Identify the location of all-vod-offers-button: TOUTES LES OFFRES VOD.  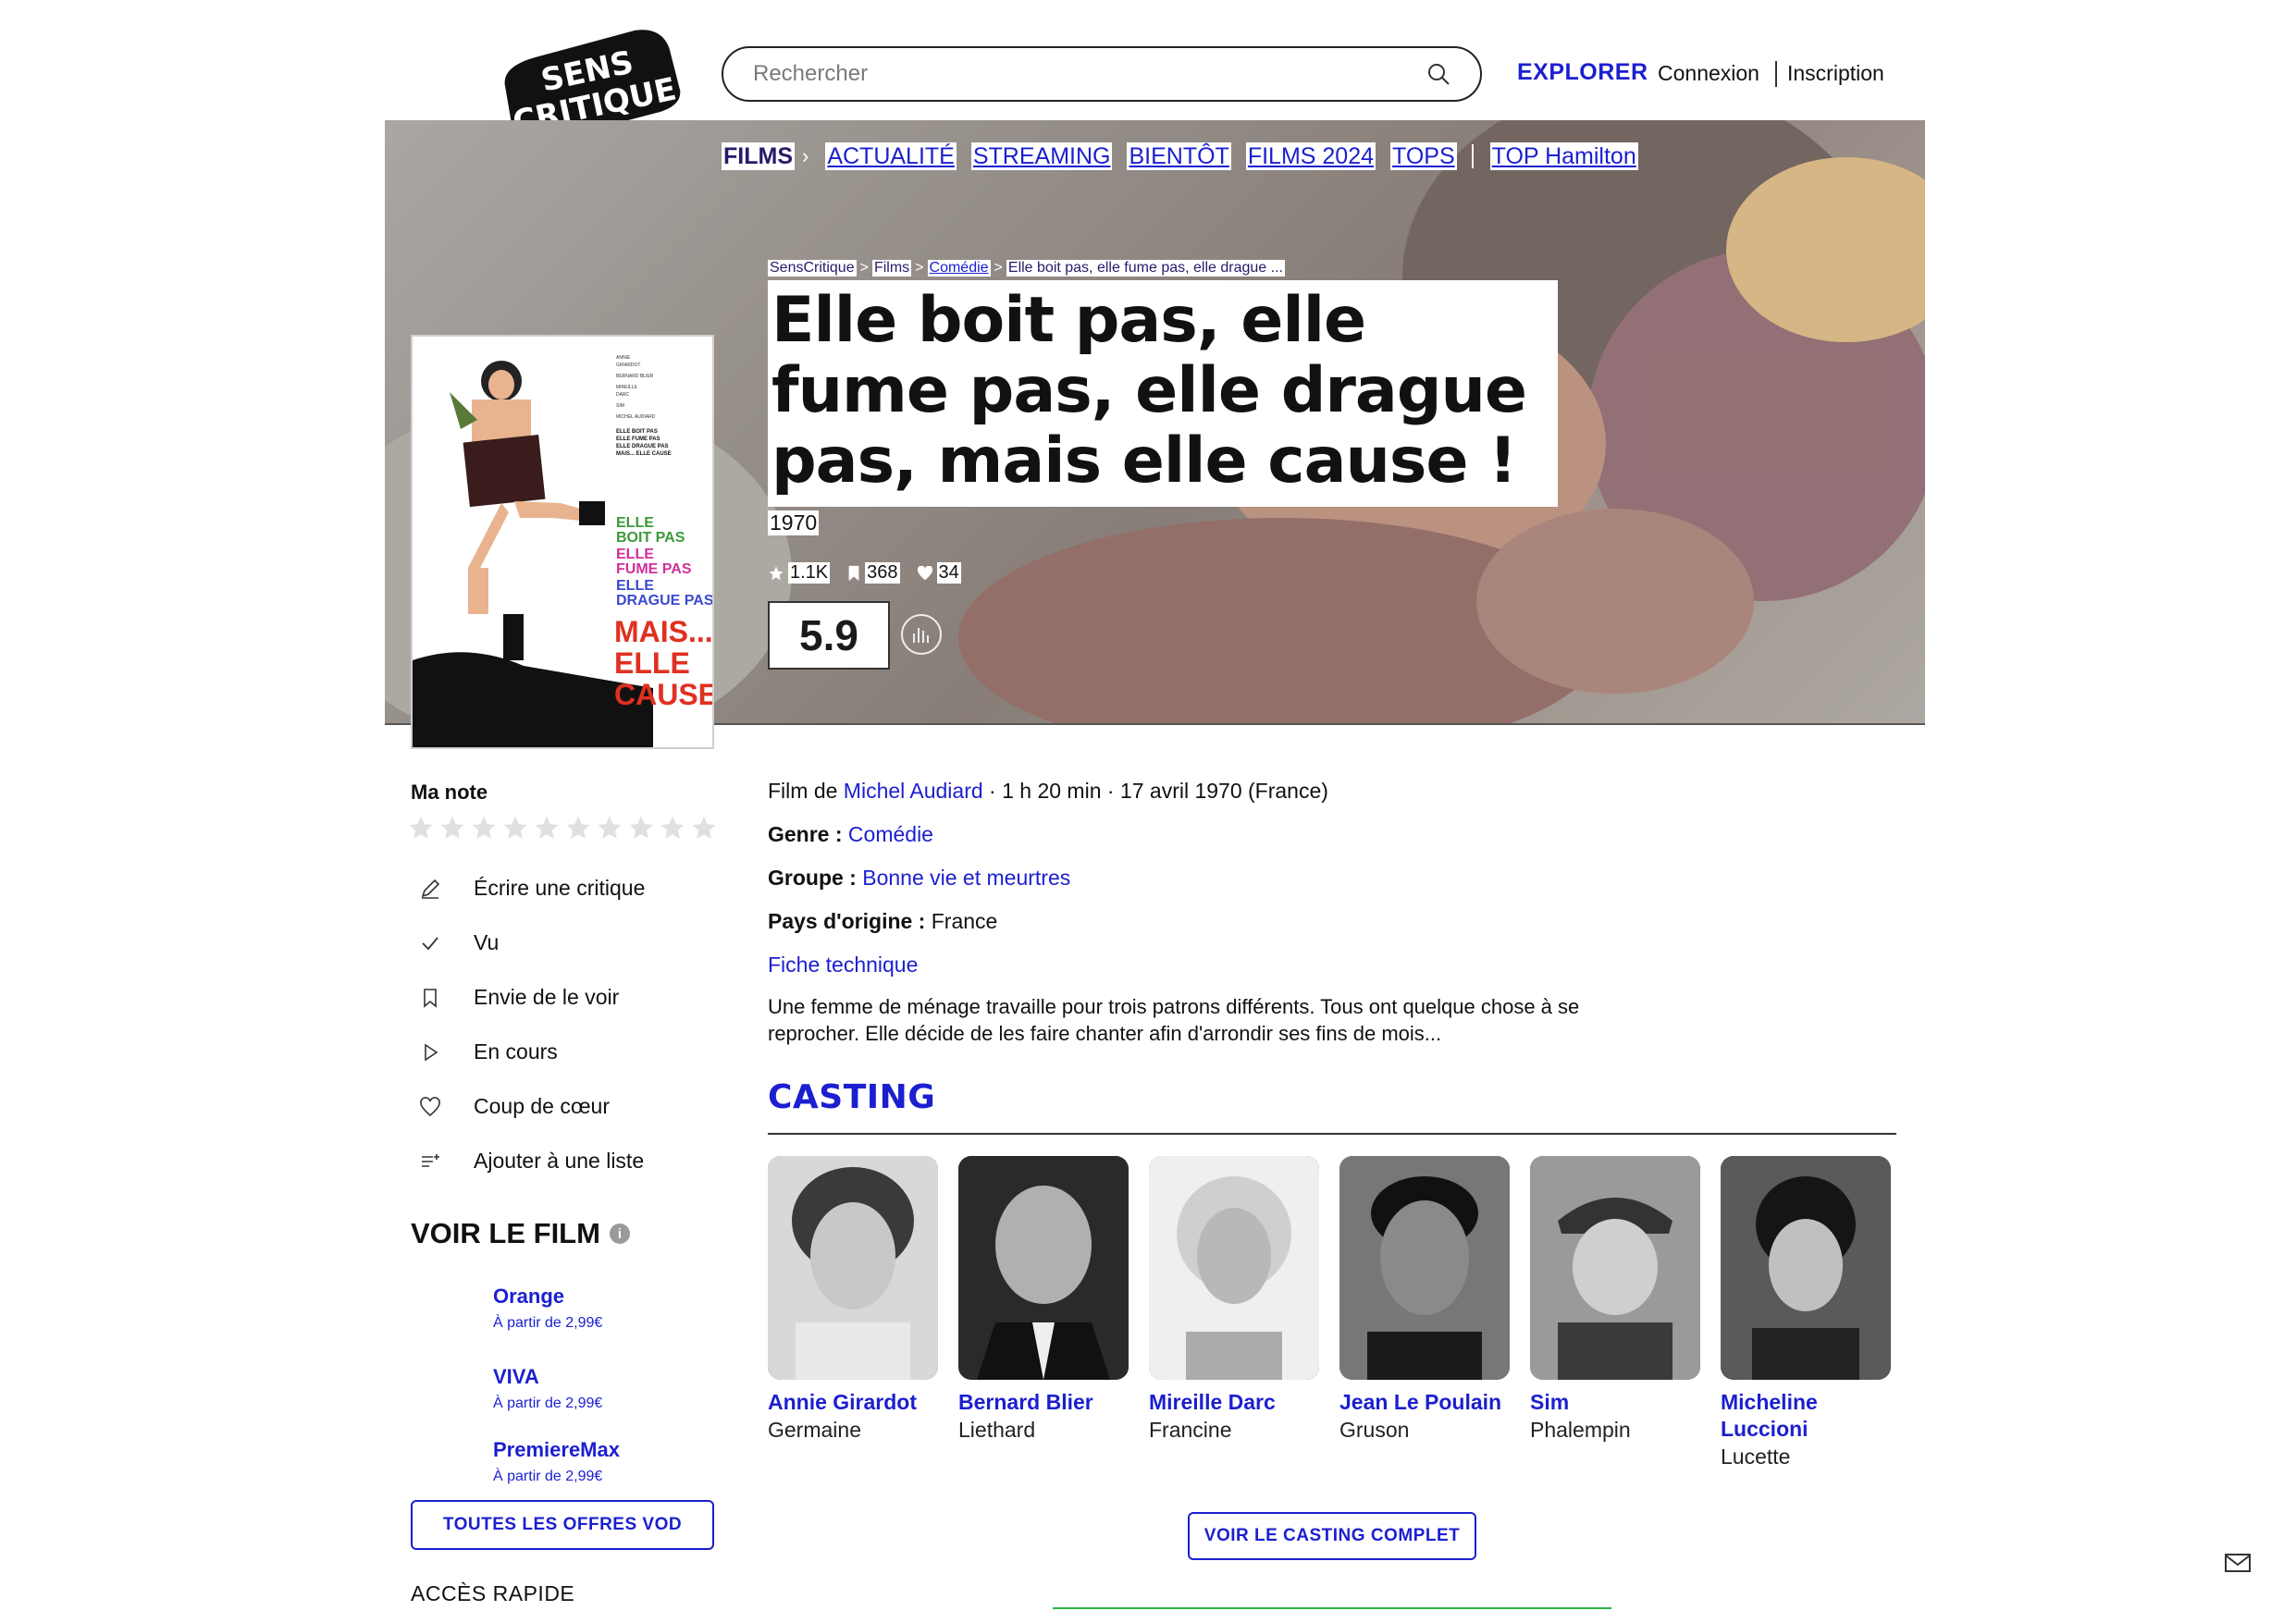
(562, 1525).